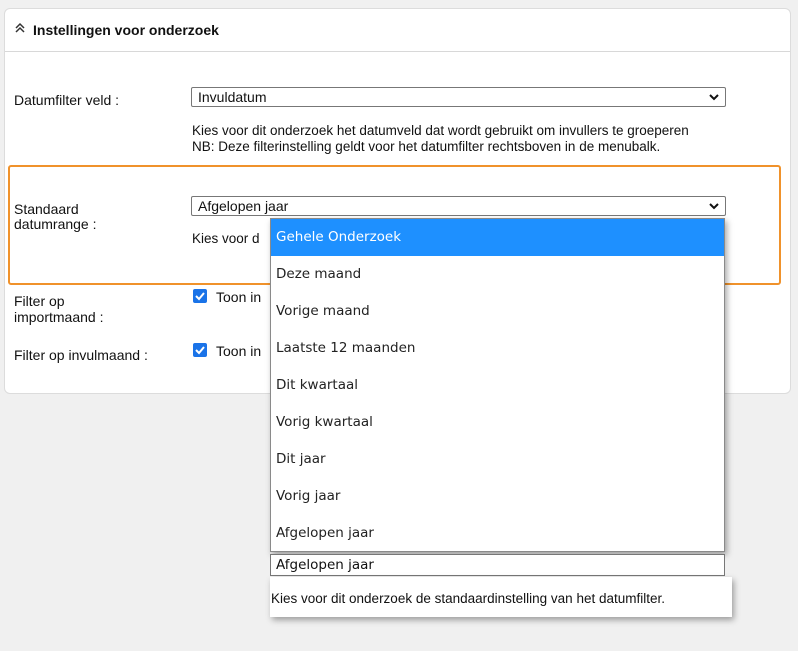 The width and height of the screenshot is (798, 651). I want to click on invulmaand-checkbox, so click(200, 350).